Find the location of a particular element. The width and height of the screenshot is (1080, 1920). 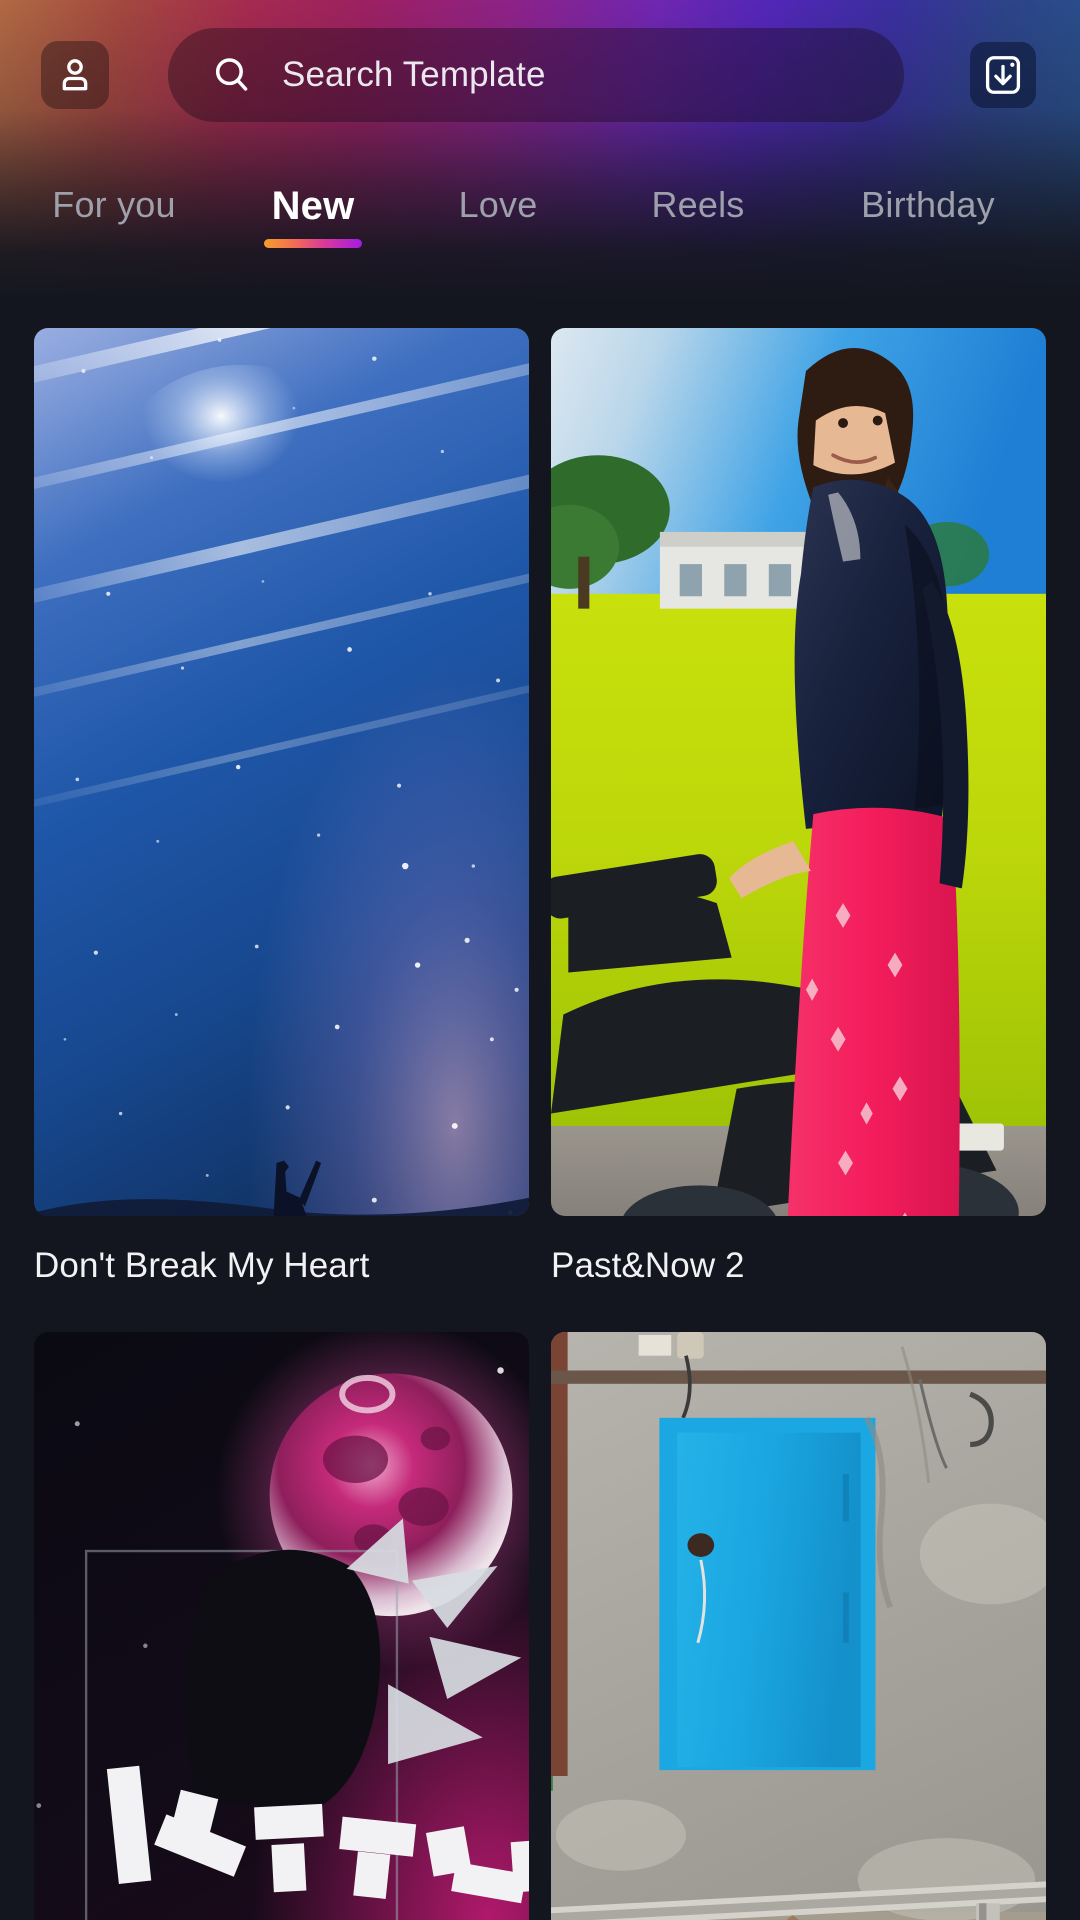

tab-birthday: Birthday is located at coordinates (928, 211).